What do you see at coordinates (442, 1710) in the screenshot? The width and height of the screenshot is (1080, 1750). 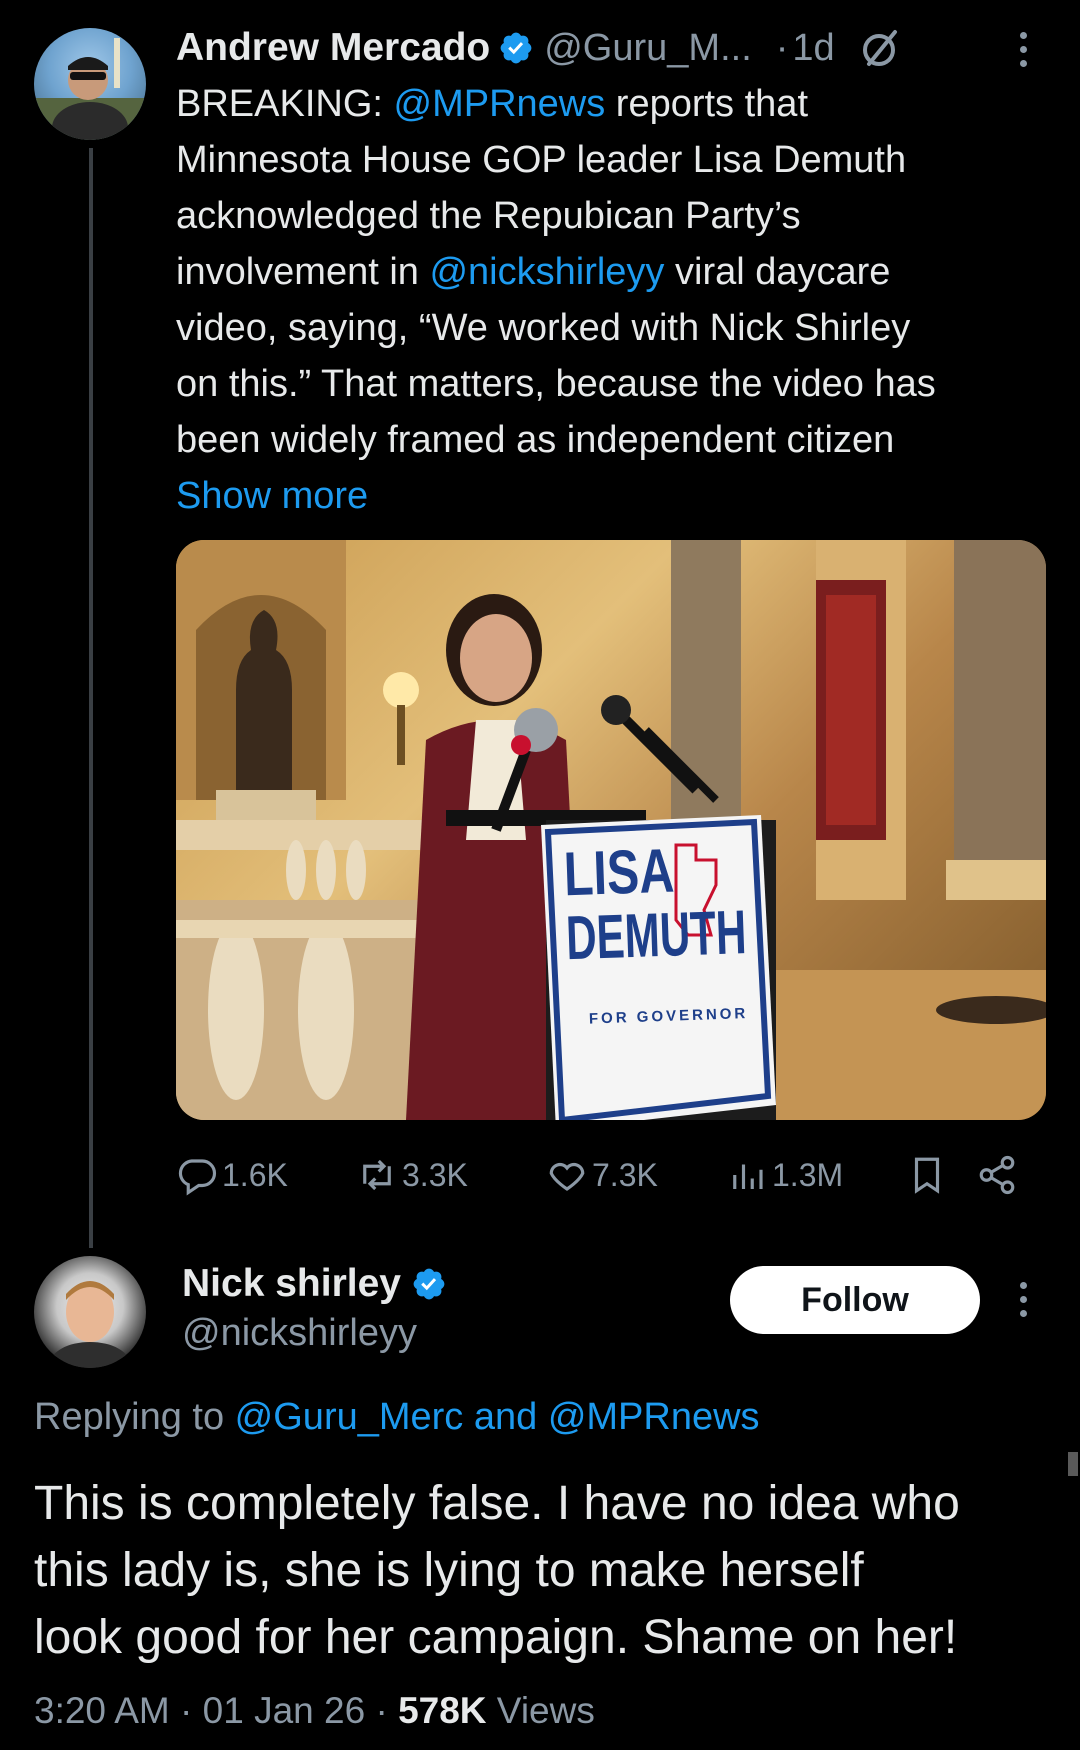 I see `reply-views-count: 578K` at bounding box center [442, 1710].